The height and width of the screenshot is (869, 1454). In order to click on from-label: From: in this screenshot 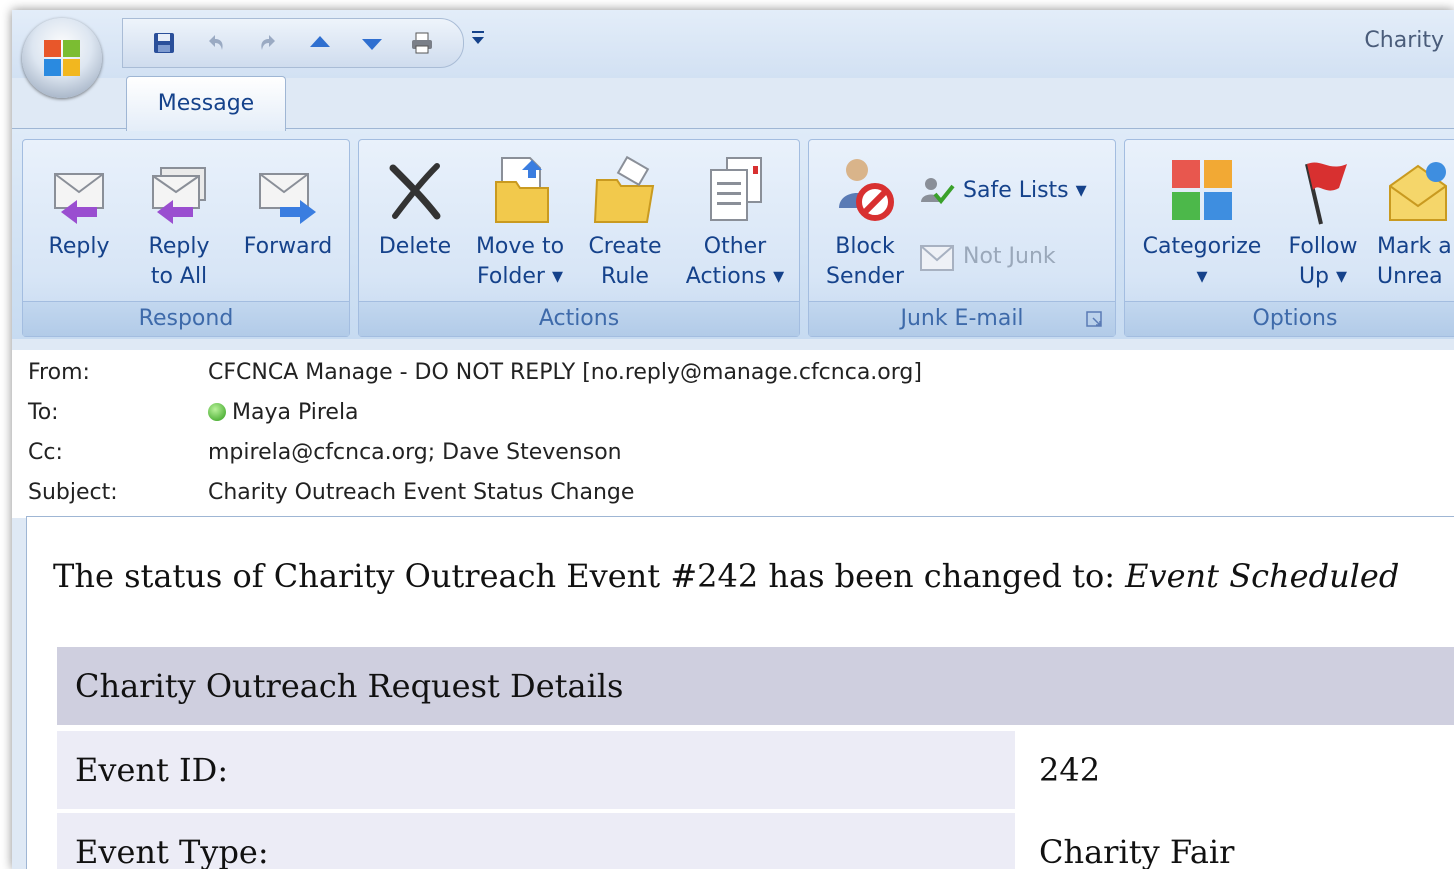, I will do `click(59, 372)`.